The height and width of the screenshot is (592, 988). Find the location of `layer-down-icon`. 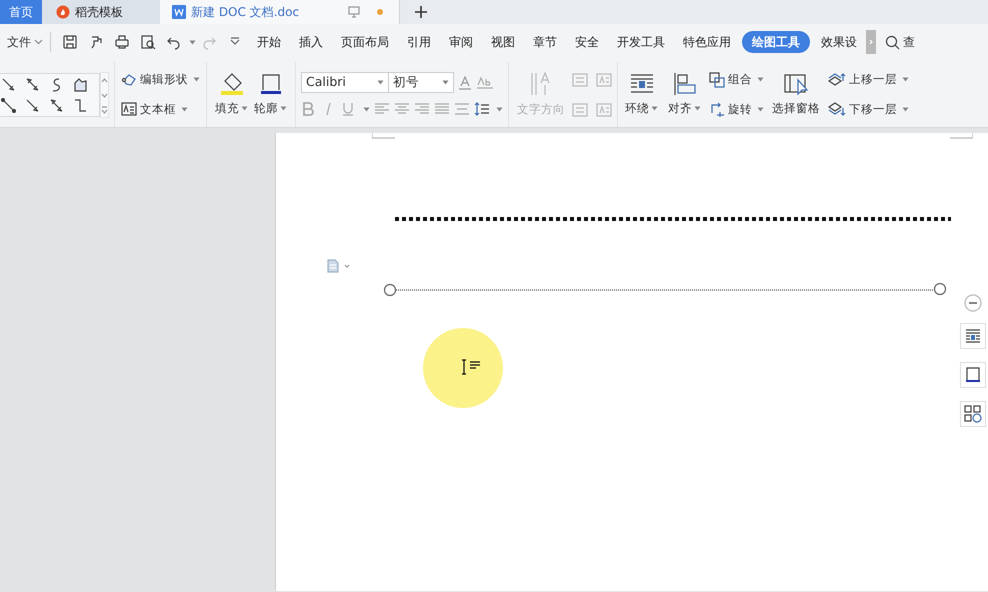

layer-down-icon is located at coordinates (837, 109).